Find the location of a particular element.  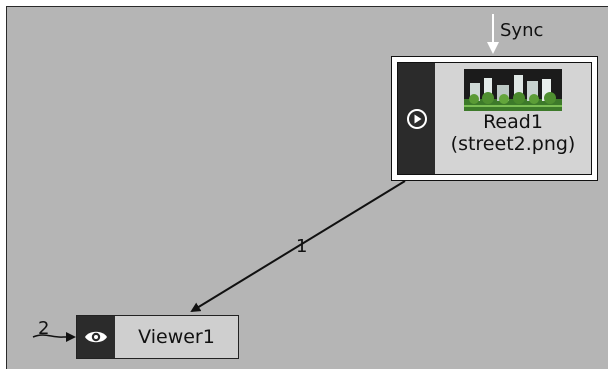

sync-label: Sync is located at coordinates (522, 30).